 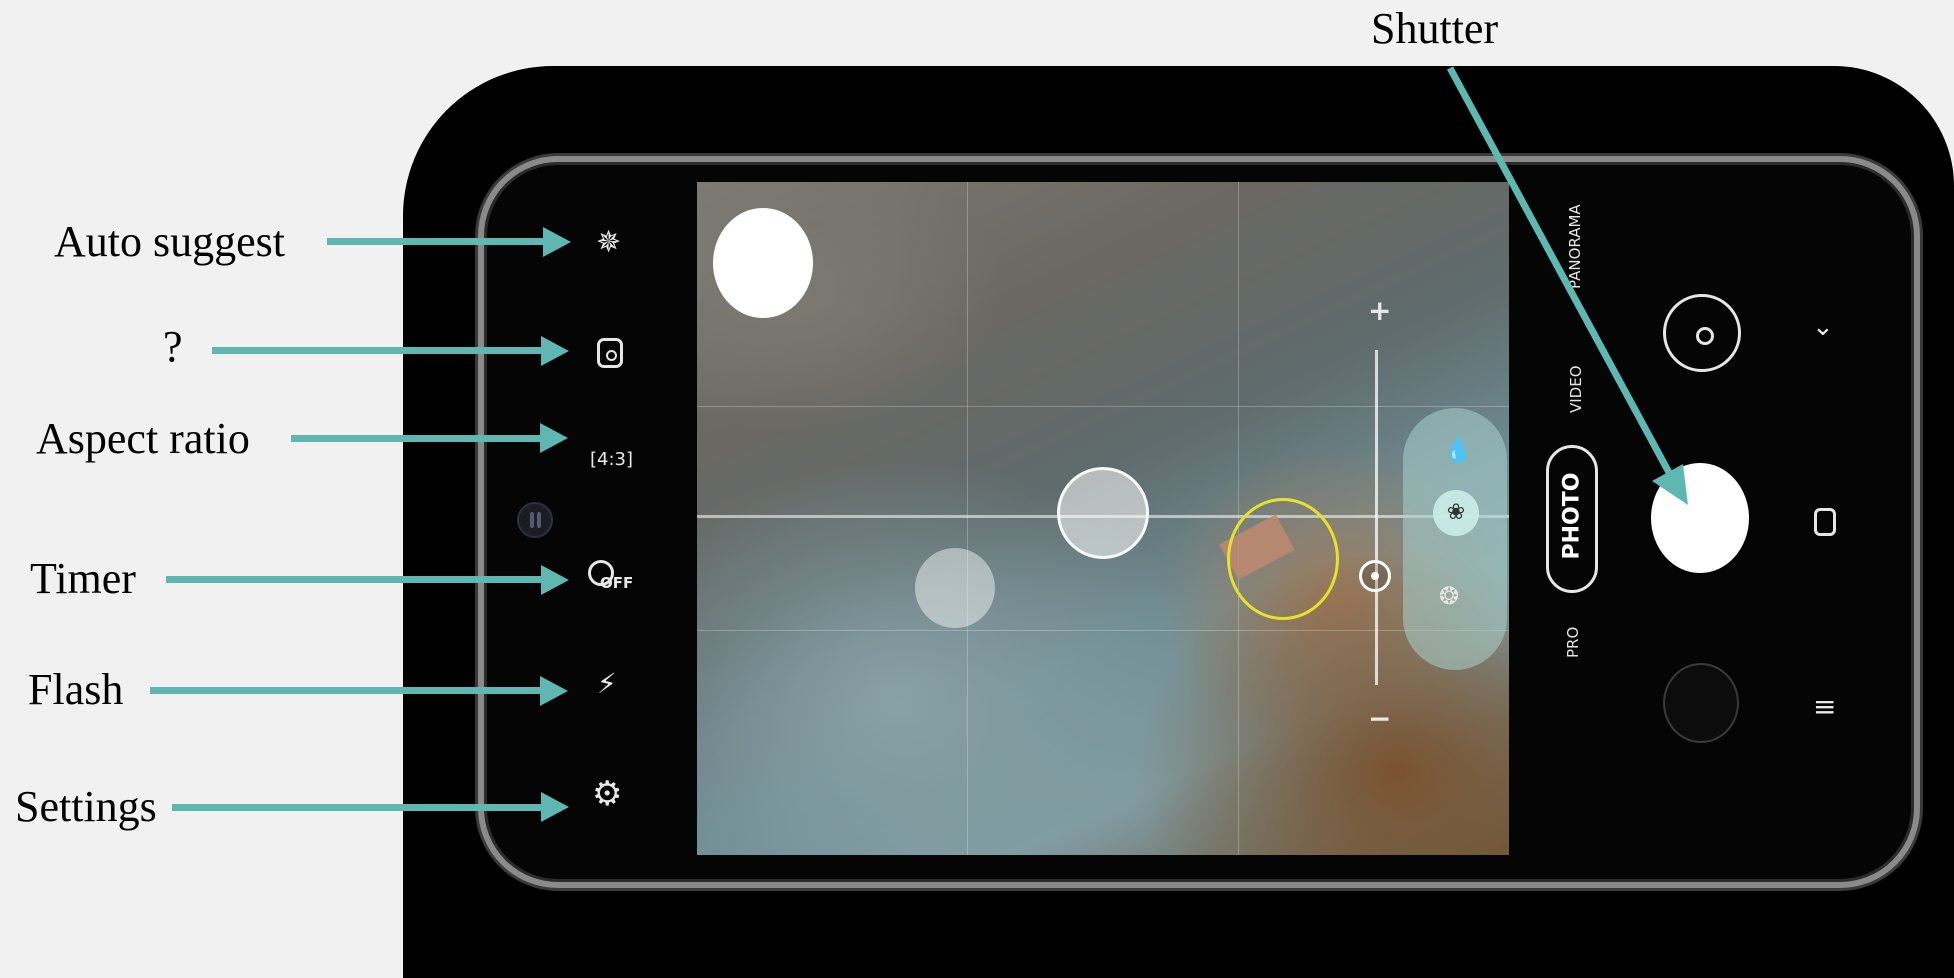 I want to click on auto-suggest-annotation: Auto suggest, so click(x=169, y=241).